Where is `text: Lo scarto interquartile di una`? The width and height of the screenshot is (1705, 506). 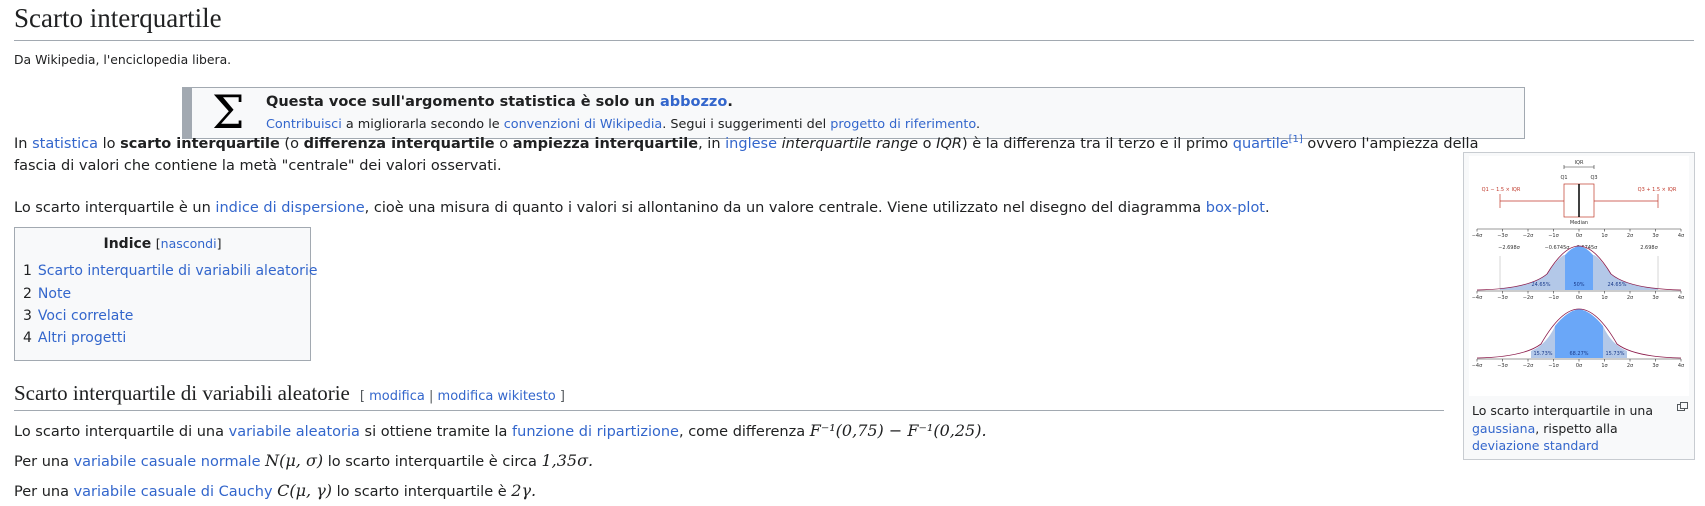 text: Lo scarto interquartile di una is located at coordinates (121, 432).